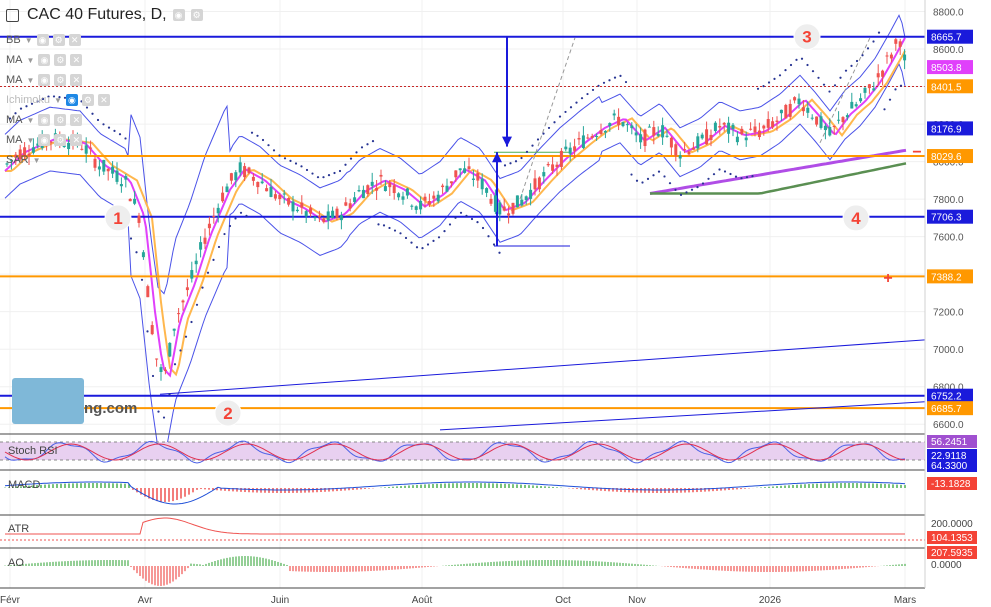 The width and height of the screenshot is (991, 607). What do you see at coordinates (948, 50) in the screenshot?
I see `y-tick-label: 8600.0` at bounding box center [948, 50].